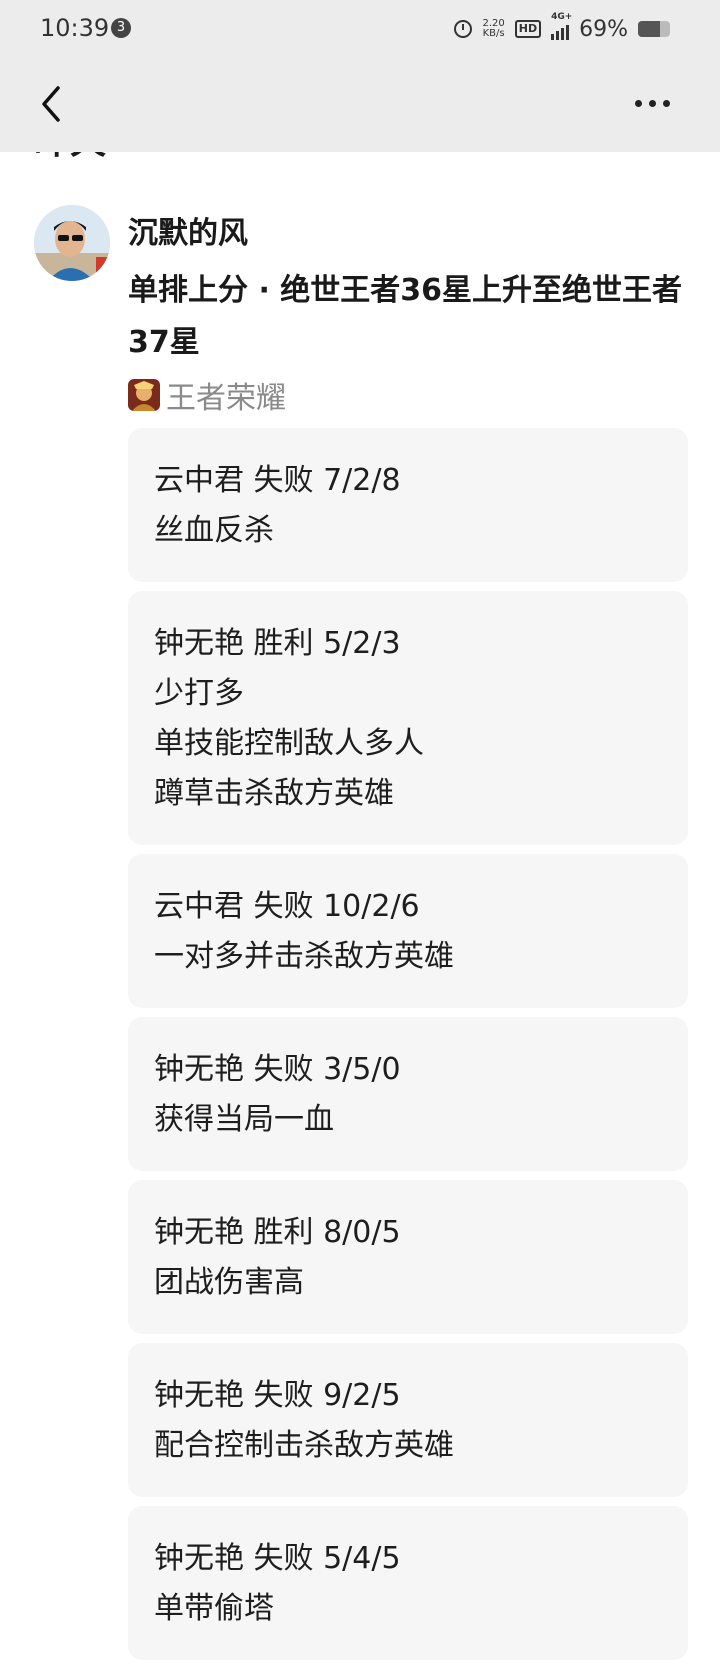  Describe the element at coordinates (277, 1395) in the screenshot. I see `match-result: 钟无艳 失败 9/2/5` at that location.